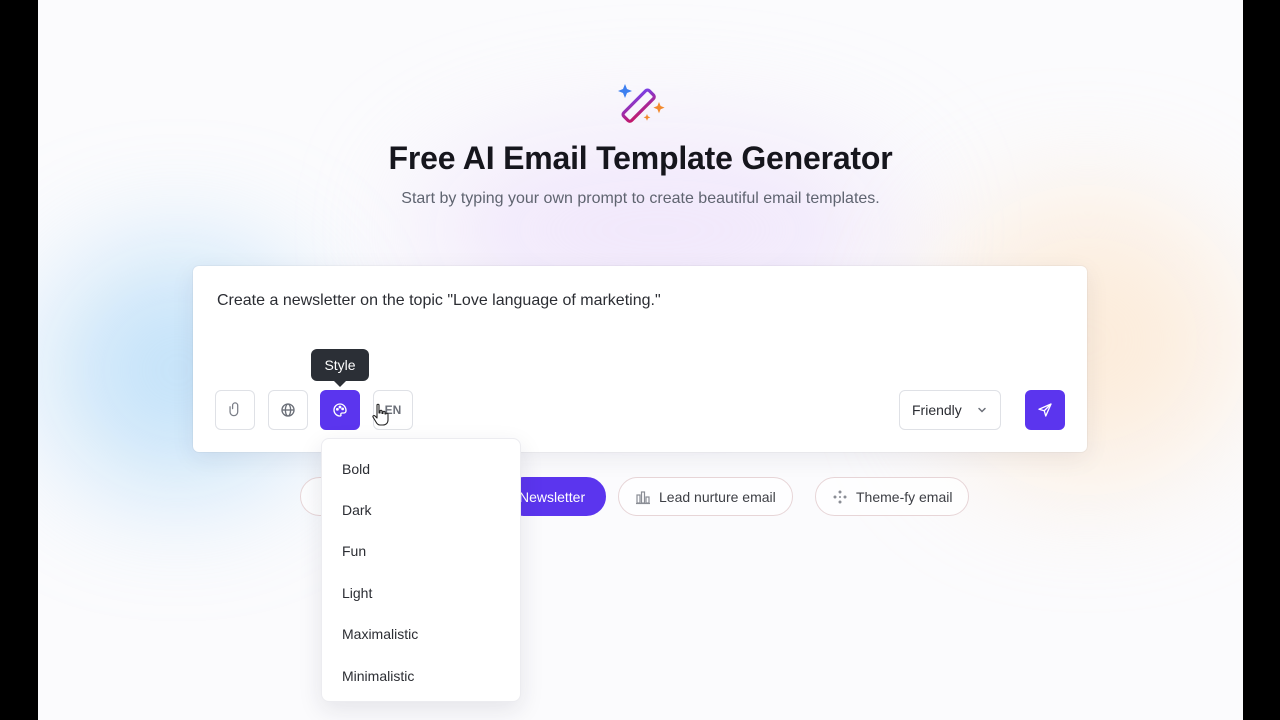 The height and width of the screenshot is (720, 1280). What do you see at coordinates (340, 368) in the screenshot?
I see `style-tooltip: Style` at bounding box center [340, 368].